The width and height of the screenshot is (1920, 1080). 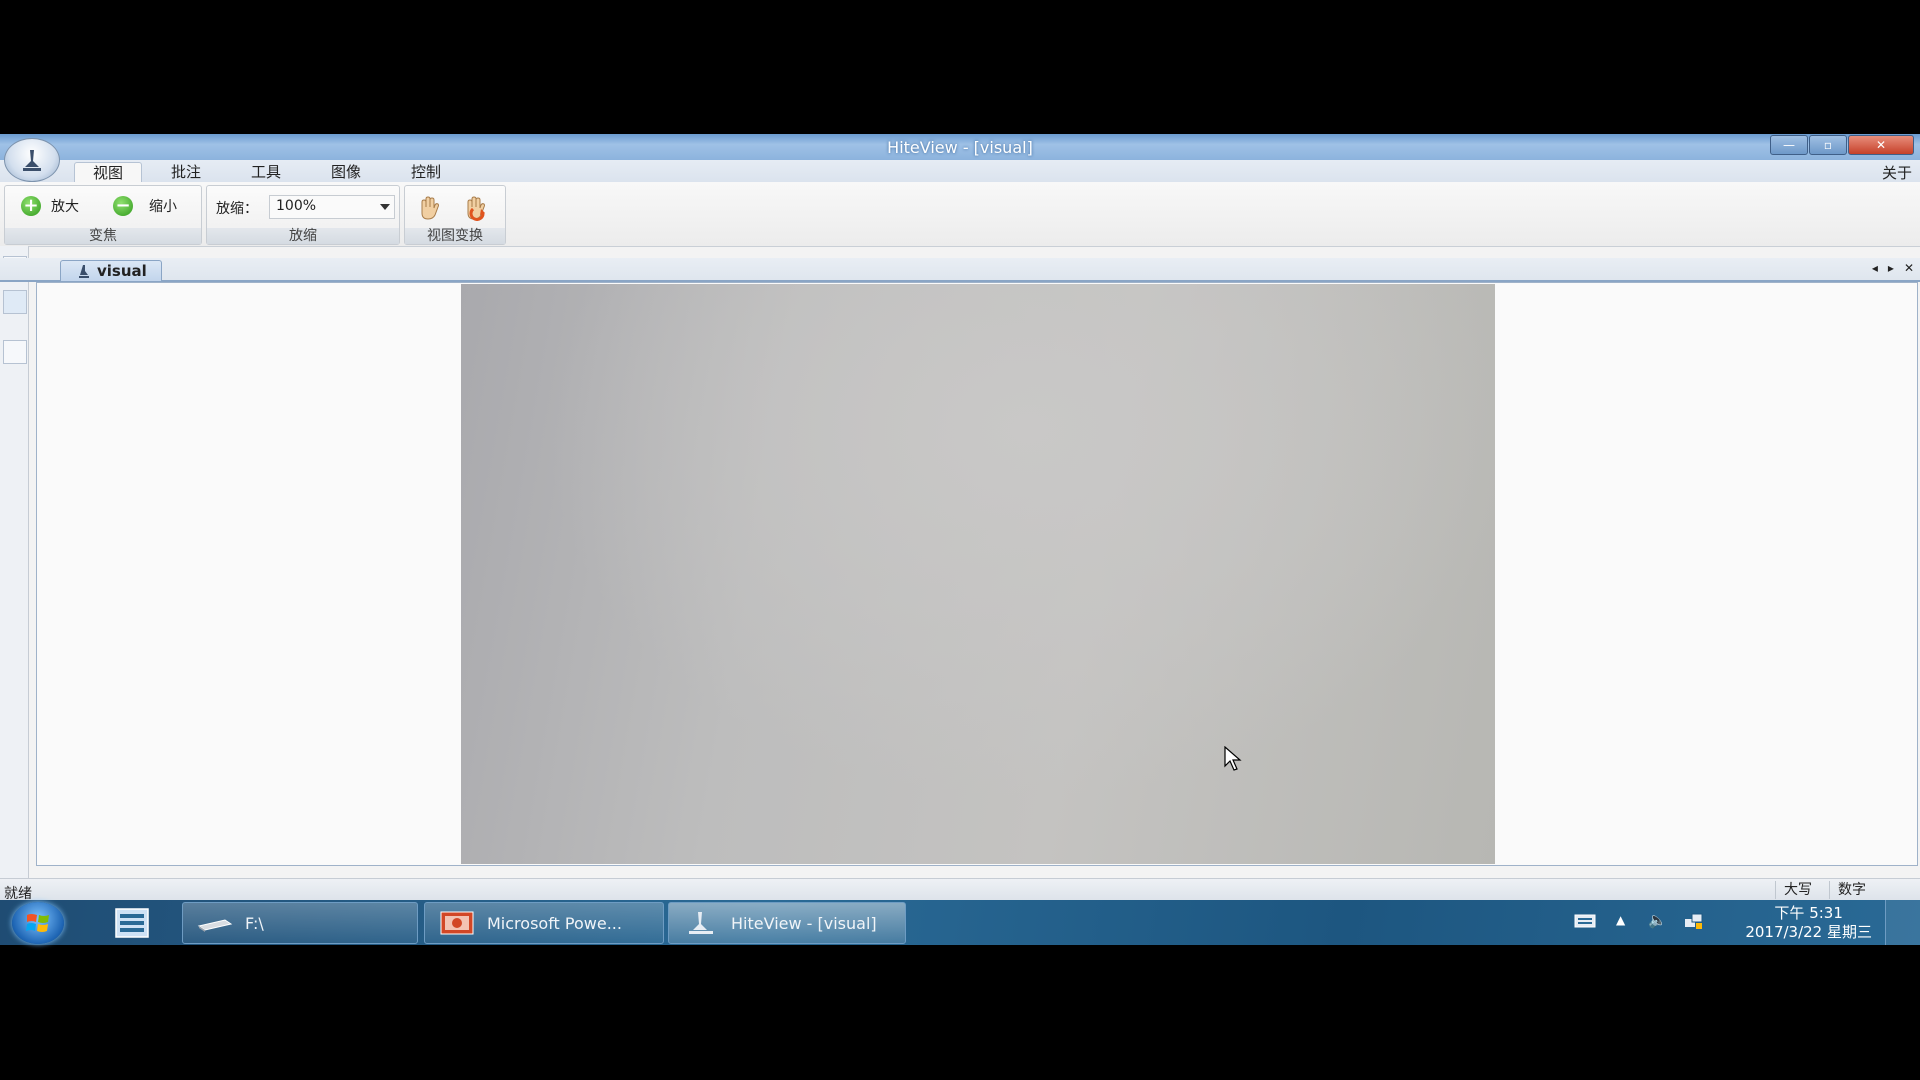 I want to click on caps-indicator: 大写, so click(x=1797, y=890).